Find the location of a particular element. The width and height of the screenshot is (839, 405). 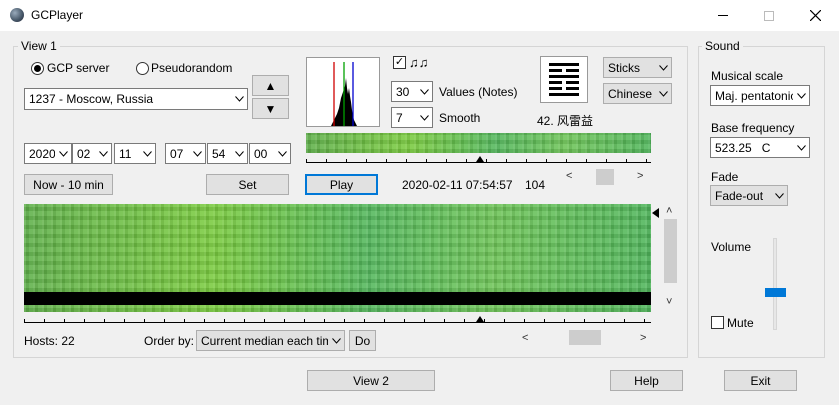

display-mode-select: Sticks is located at coordinates (637, 67).